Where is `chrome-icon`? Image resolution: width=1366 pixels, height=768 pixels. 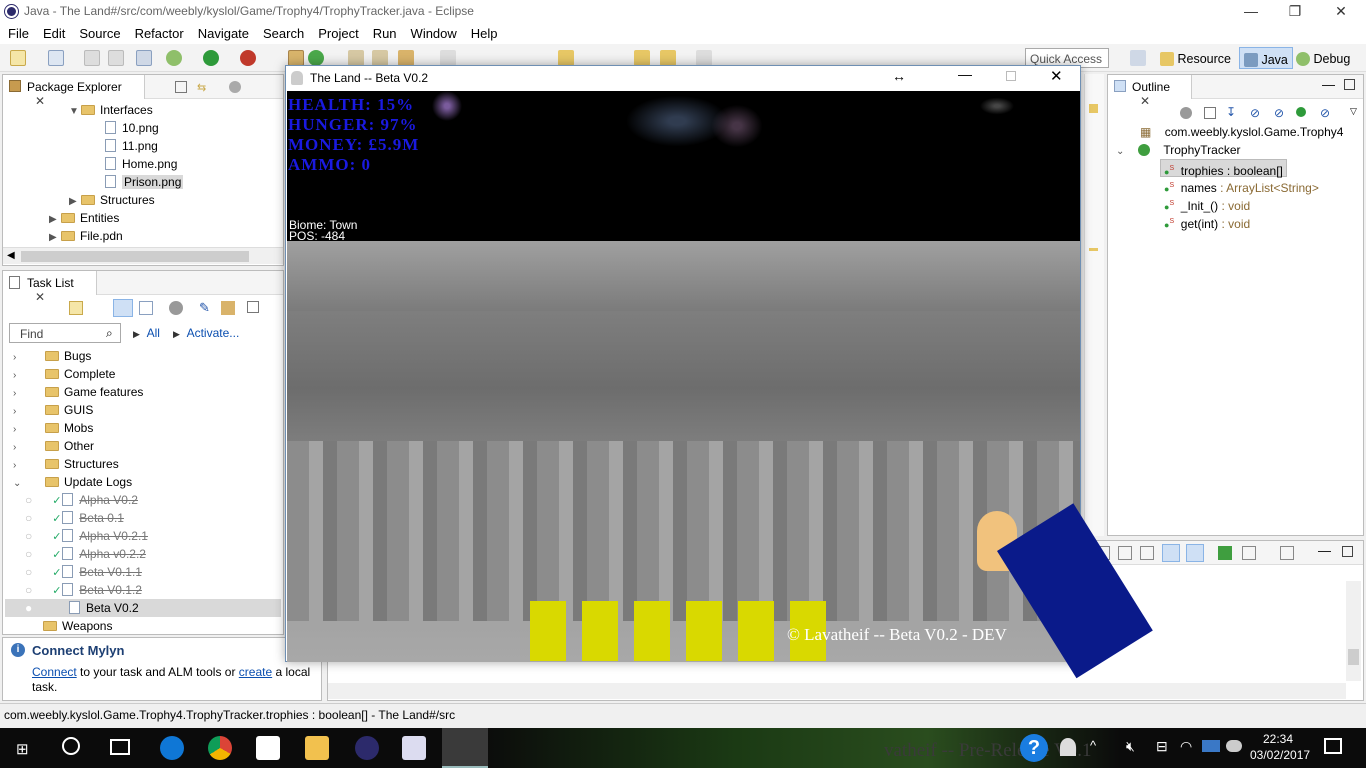 chrome-icon is located at coordinates (220, 748).